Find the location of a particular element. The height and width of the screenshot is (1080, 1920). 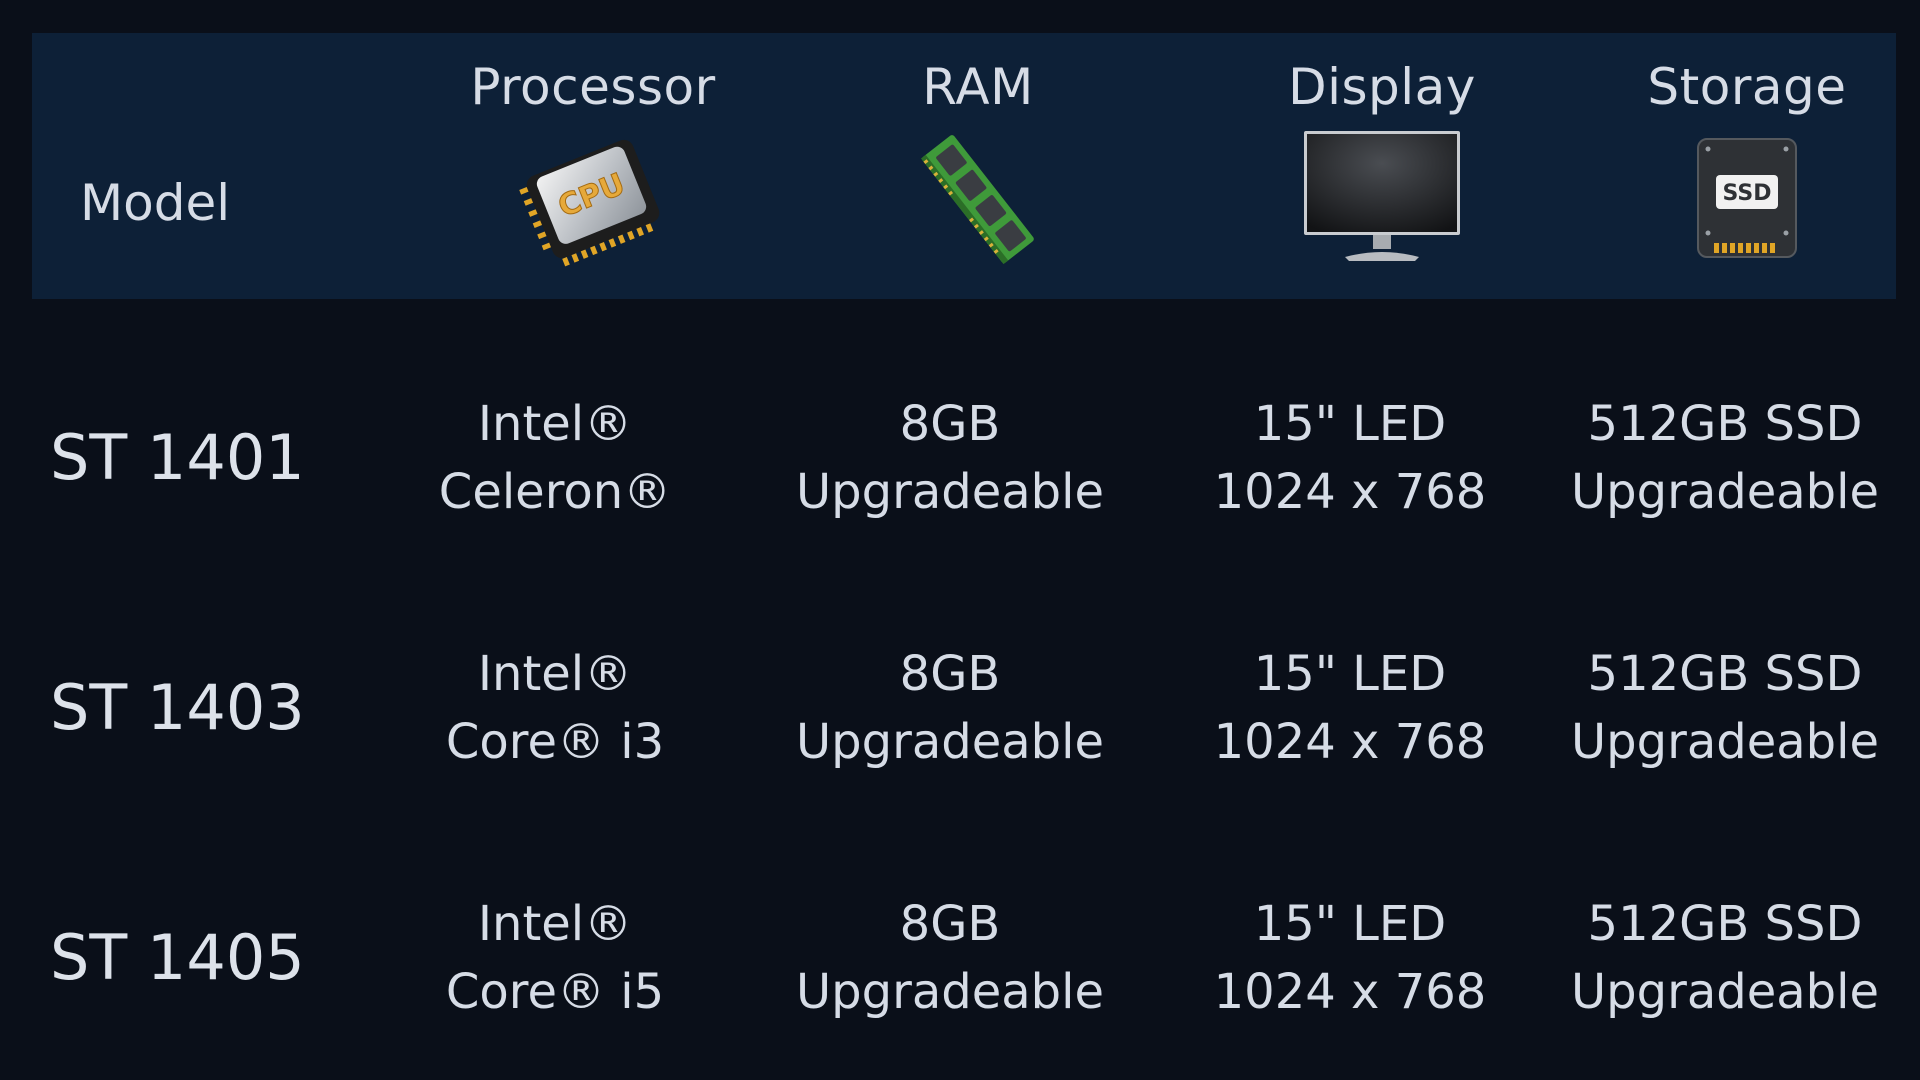

processor-column-header: Processor CPU is located at coordinates (593, 166).